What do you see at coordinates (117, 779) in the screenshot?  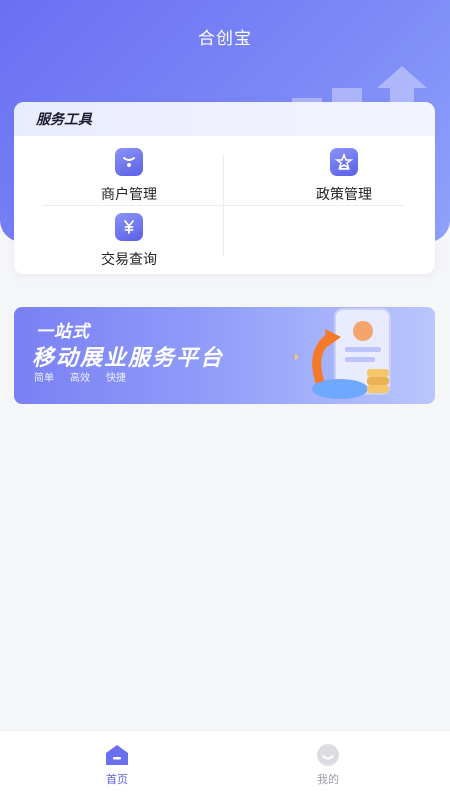 I see `tab-home-label: 首页` at bounding box center [117, 779].